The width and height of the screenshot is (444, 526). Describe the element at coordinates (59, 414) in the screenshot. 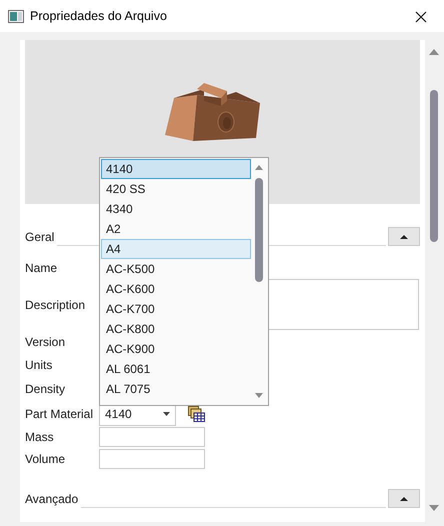

I see `field-label: Part Material` at that location.